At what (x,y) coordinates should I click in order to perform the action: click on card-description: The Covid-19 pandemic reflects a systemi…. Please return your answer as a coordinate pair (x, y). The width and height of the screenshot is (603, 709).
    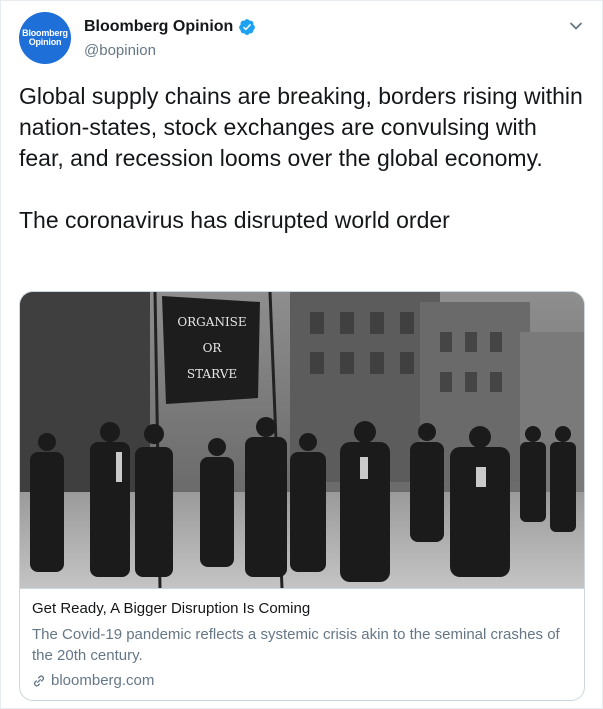
    Looking at the image, I should click on (296, 645).